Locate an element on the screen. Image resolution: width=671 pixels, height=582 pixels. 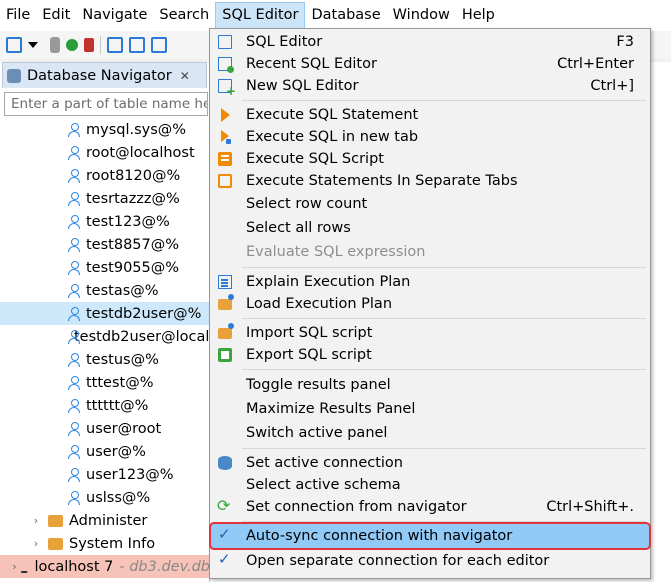
menu-item-toggle-results-panel: Toggle results panel is located at coordinates (430, 385).